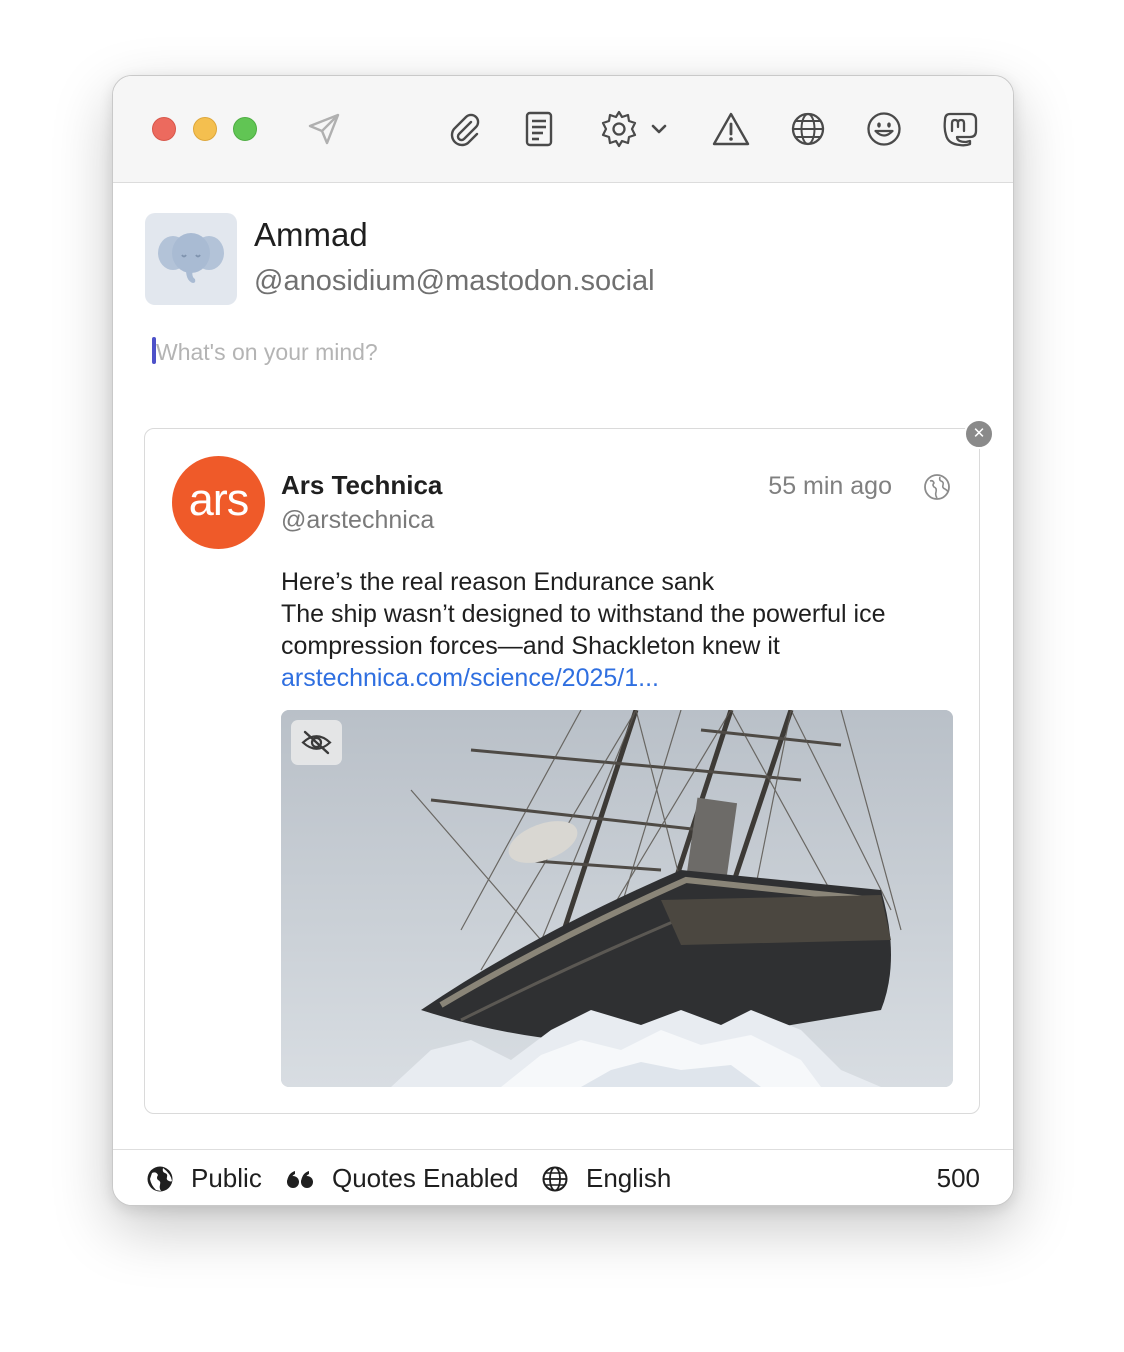  What do you see at coordinates (884, 129) in the screenshot?
I see `emoji-icon` at bounding box center [884, 129].